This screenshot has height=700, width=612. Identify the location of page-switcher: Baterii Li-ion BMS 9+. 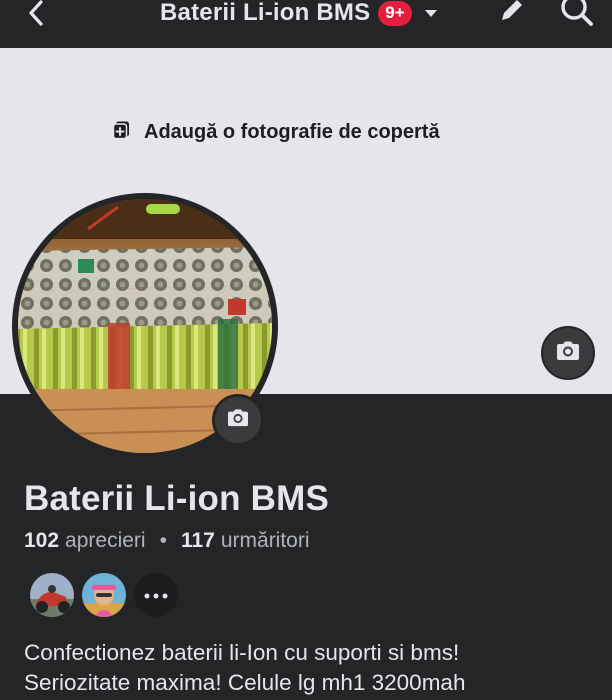
(301, 14).